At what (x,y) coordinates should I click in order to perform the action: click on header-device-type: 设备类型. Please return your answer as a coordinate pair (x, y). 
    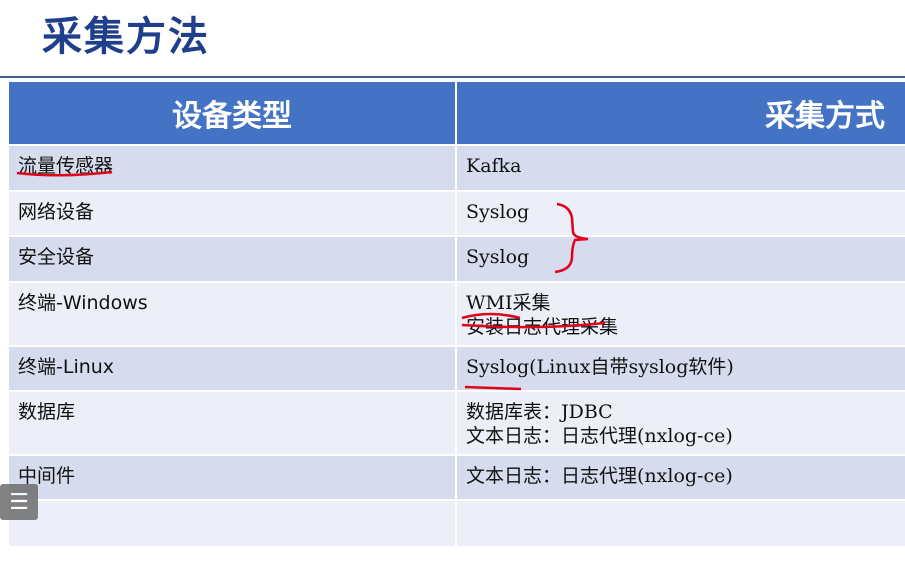
    Looking at the image, I should click on (232, 113).